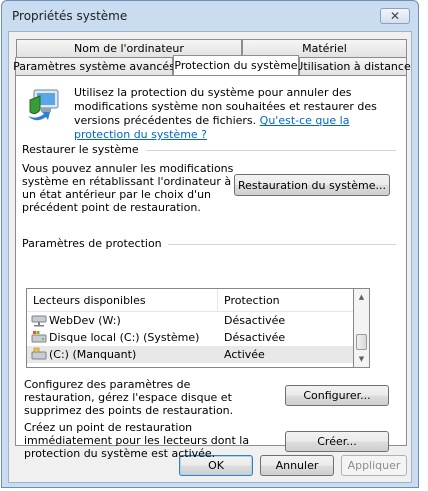  What do you see at coordinates (39, 321) in the screenshot?
I see `network-drive-icon` at bounding box center [39, 321].